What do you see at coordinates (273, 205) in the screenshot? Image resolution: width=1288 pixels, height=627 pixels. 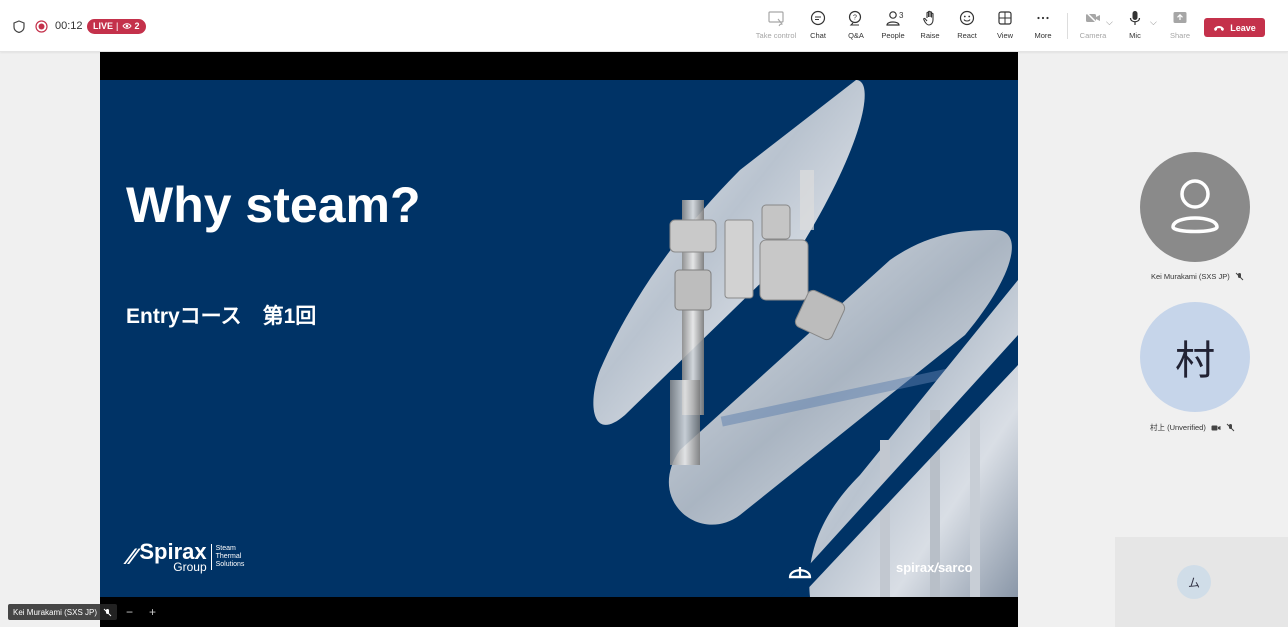 I see `slide-title: Why steam?` at bounding box center [273, 205].